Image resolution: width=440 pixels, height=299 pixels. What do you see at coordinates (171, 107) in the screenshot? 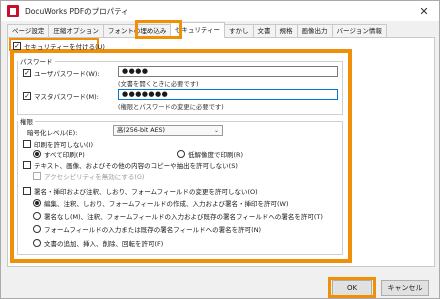
I see `master-password-hint: (権限とパスワードの変更に必要です)` at bounding box center [171, 107].